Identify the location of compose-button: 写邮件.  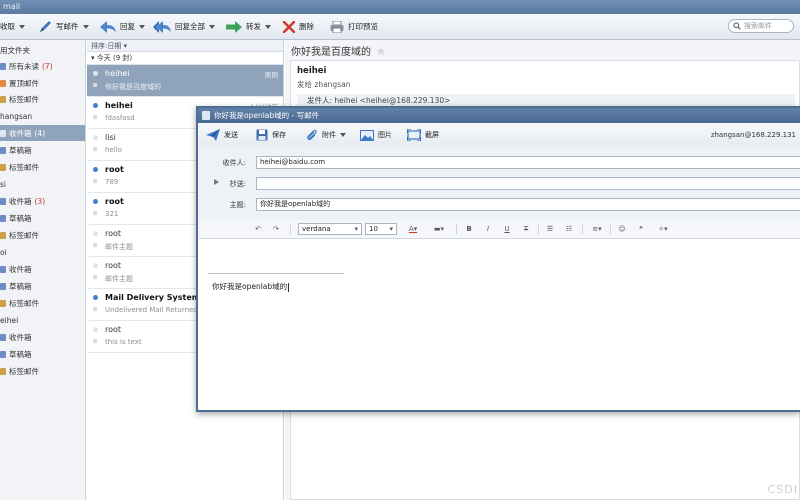
(63, 26).